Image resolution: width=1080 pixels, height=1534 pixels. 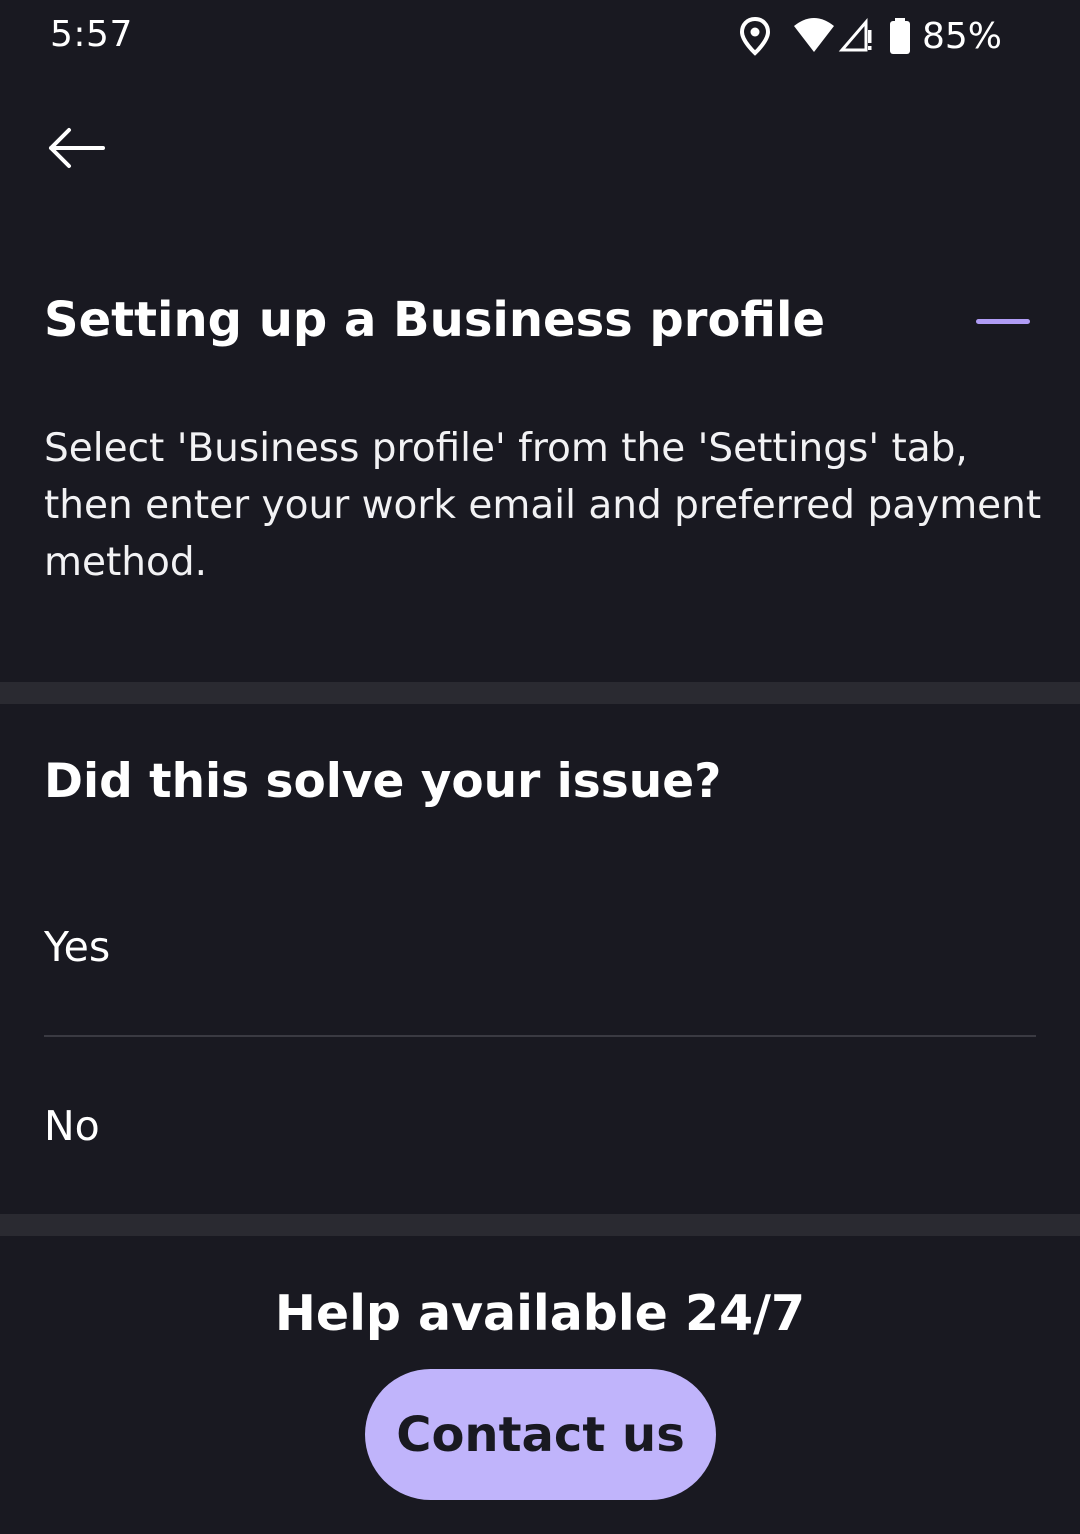 I want to click on feedback-no-option: No, so click(x=540, y=1126).